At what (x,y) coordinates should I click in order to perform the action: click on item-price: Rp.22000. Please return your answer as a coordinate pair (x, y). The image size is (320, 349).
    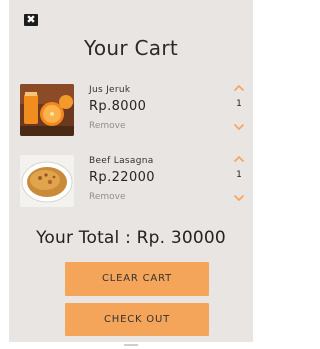
    Looking at the image, I should click on (122, 177).